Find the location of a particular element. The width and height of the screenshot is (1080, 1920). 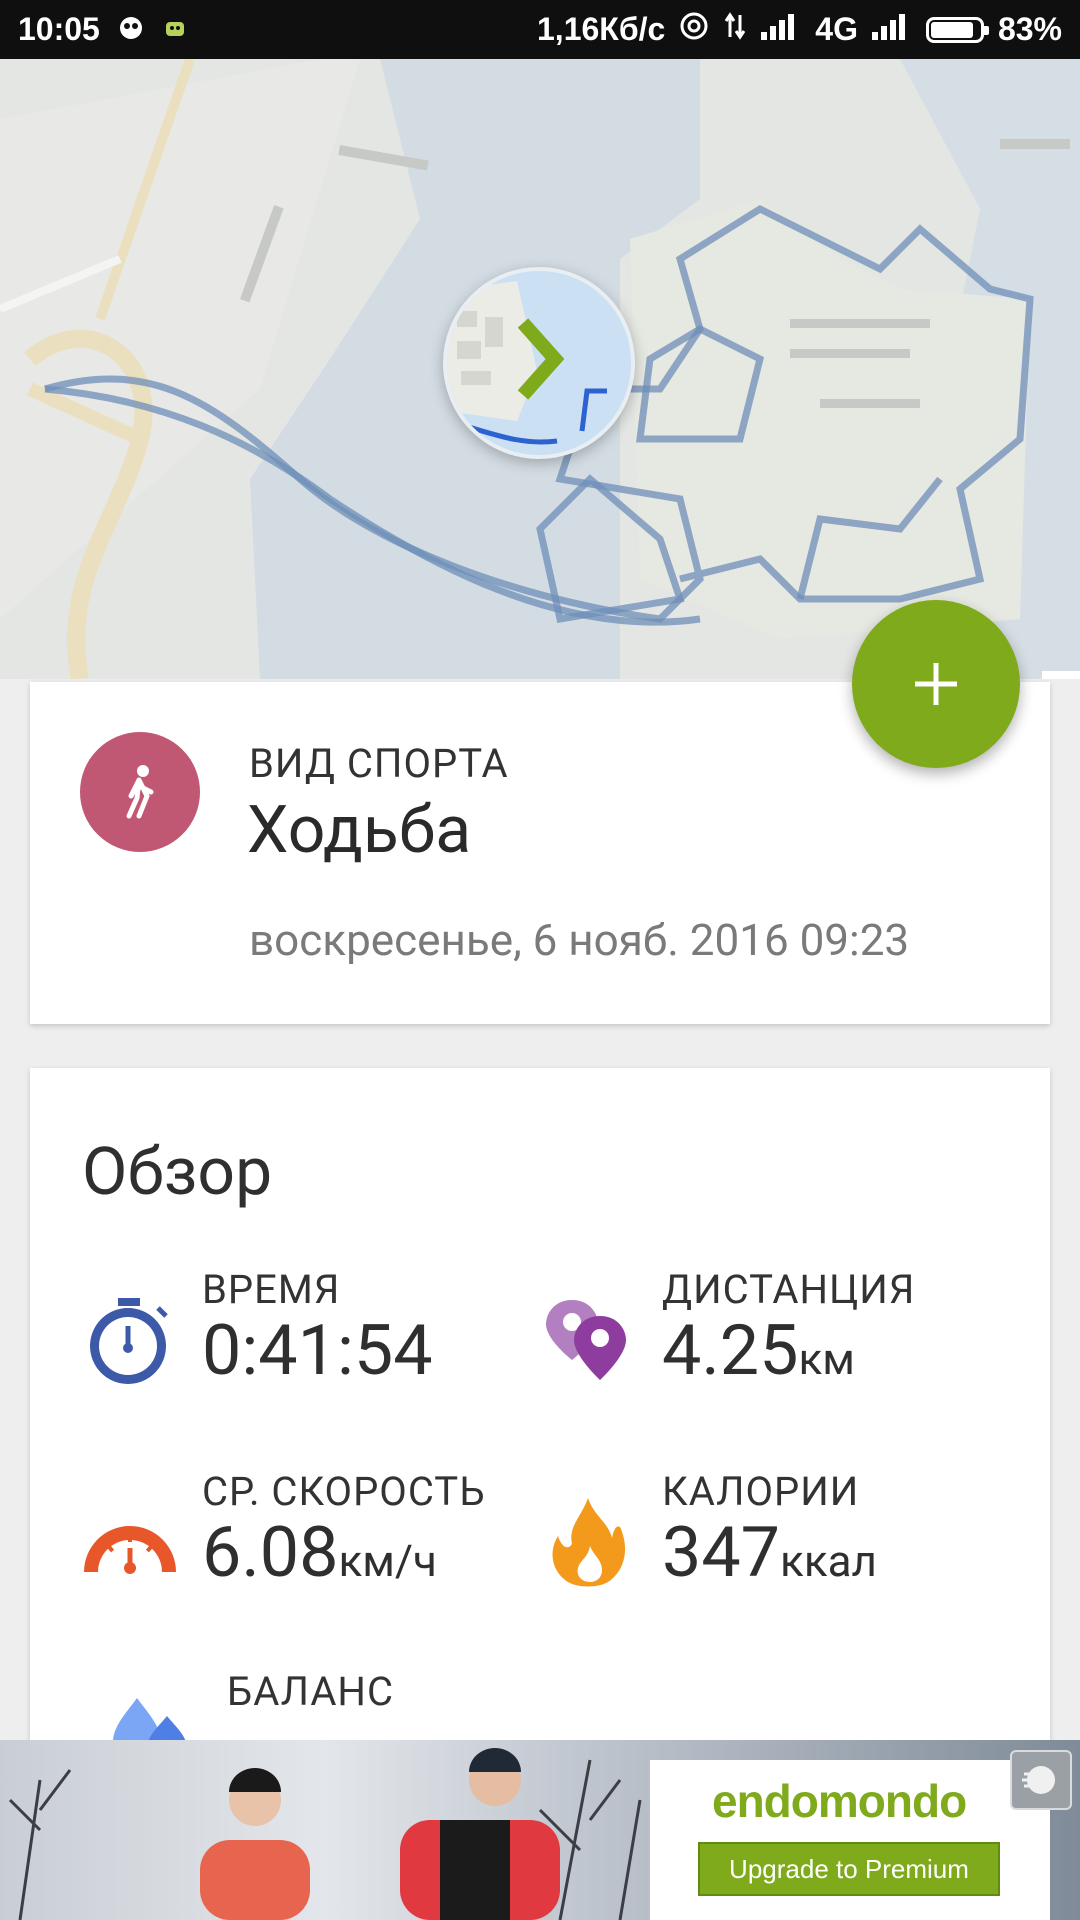

speedometer-icon is located at coordinates (130, 1542).